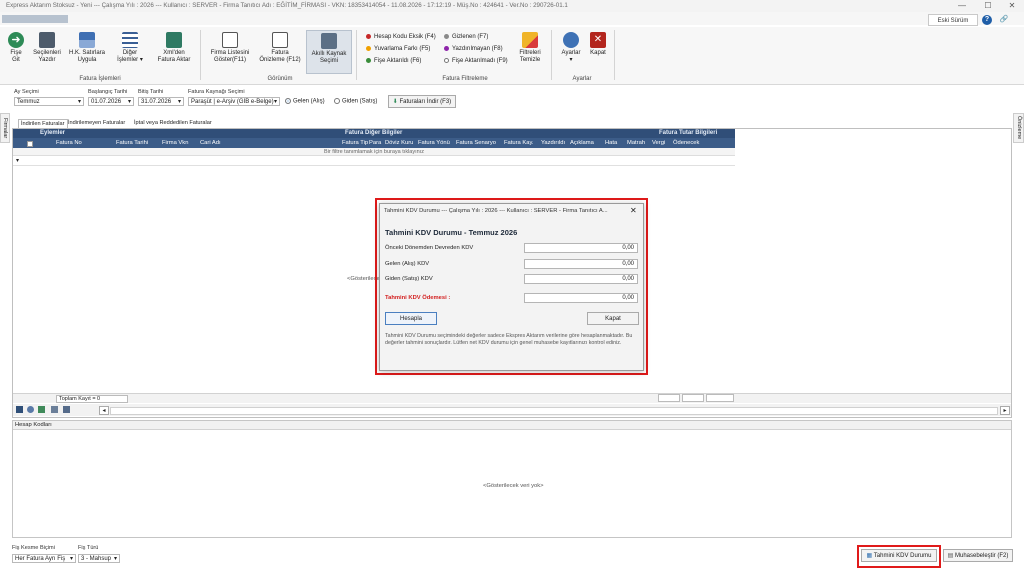 This screenshot has height=576, width=1024. I want to click on ay-secimi-select: Temmuz, so click(49, 101).